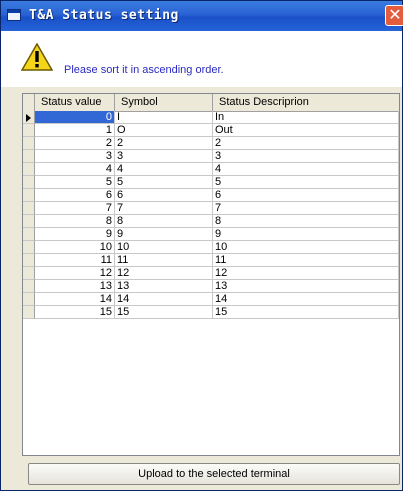  What do you see at coordinates (306, 234) in the screenshot?
I see `status-description-cell: 9` at bounding box center [306, 234].